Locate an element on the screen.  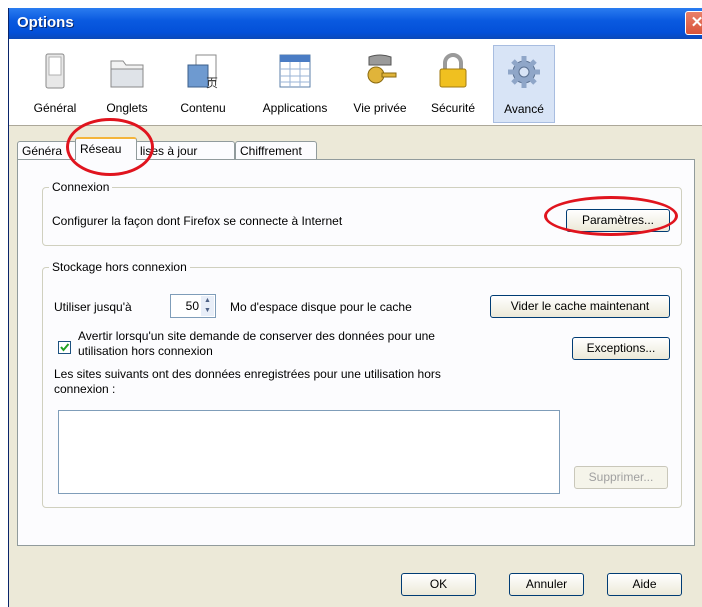
cache-limit-suffix: Mo d'espace disque pour le cache is located at coordinates (321, 307).